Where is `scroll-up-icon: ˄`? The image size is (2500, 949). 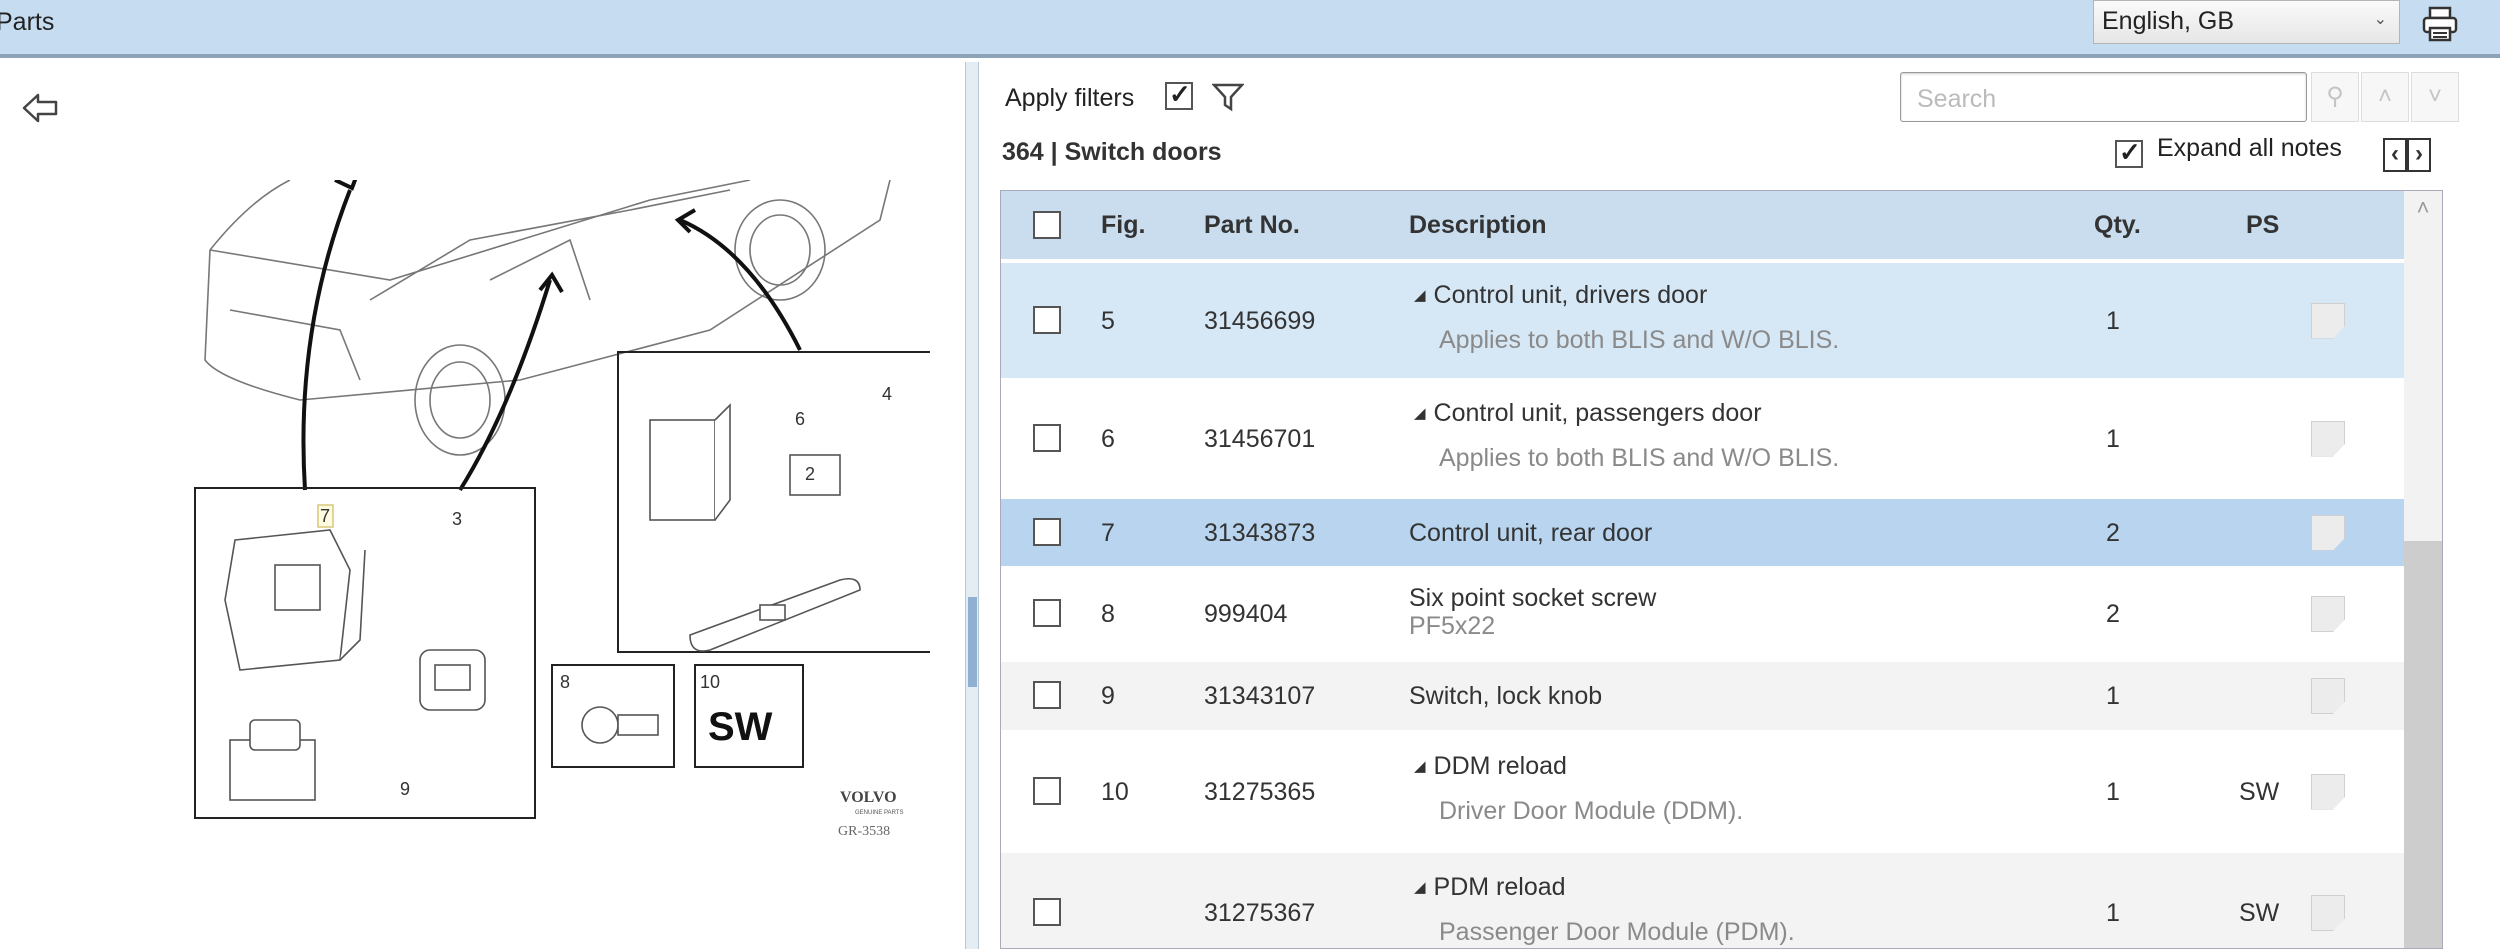
scroll-up-icon: ˄ is located at coordinates (2423, 208).